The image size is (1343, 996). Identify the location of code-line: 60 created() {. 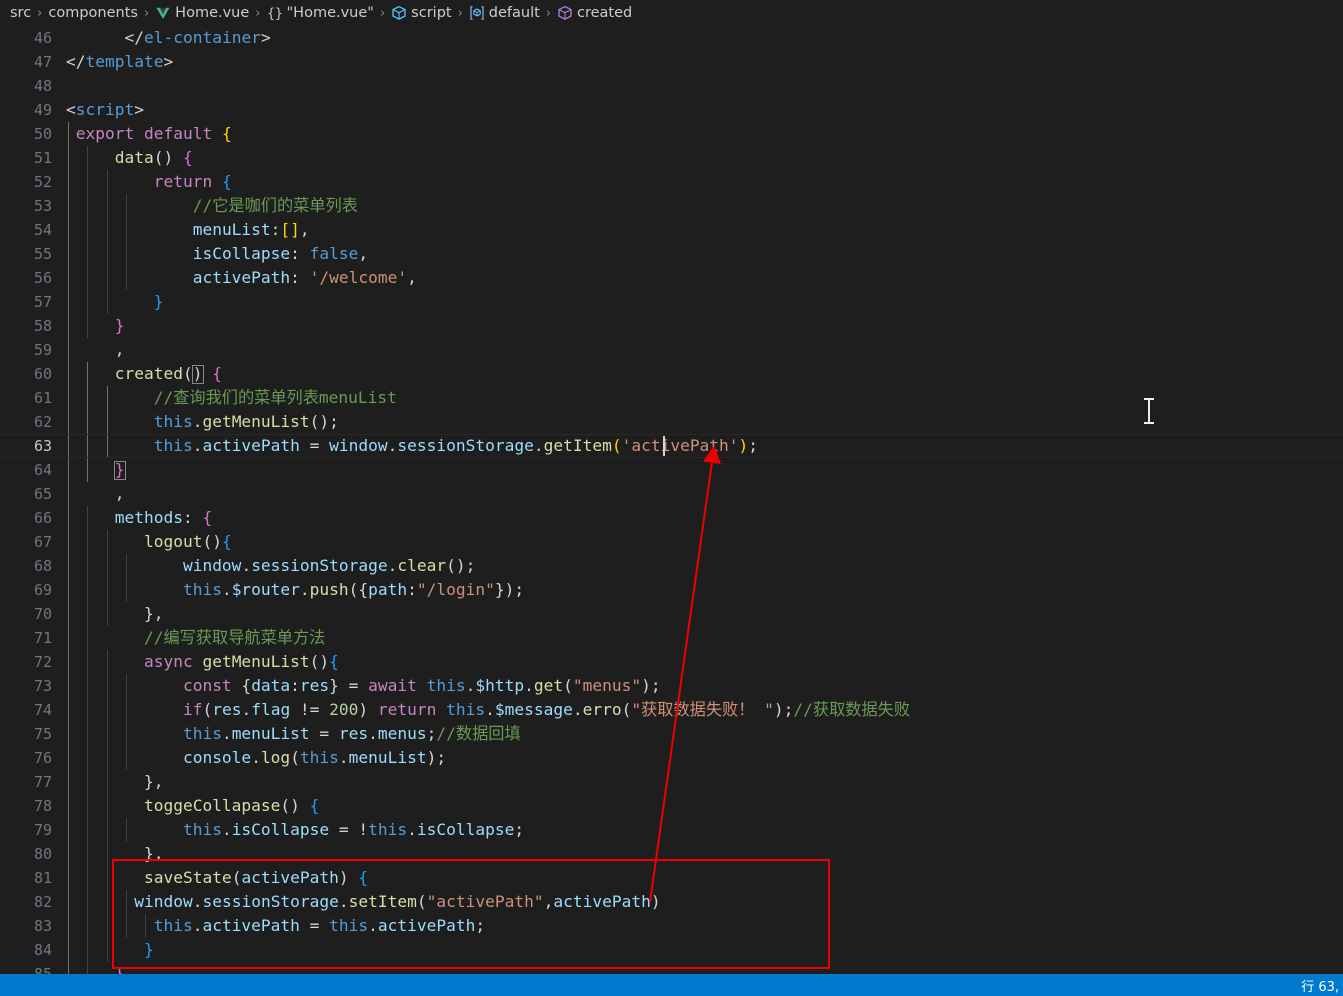
(671, 374).